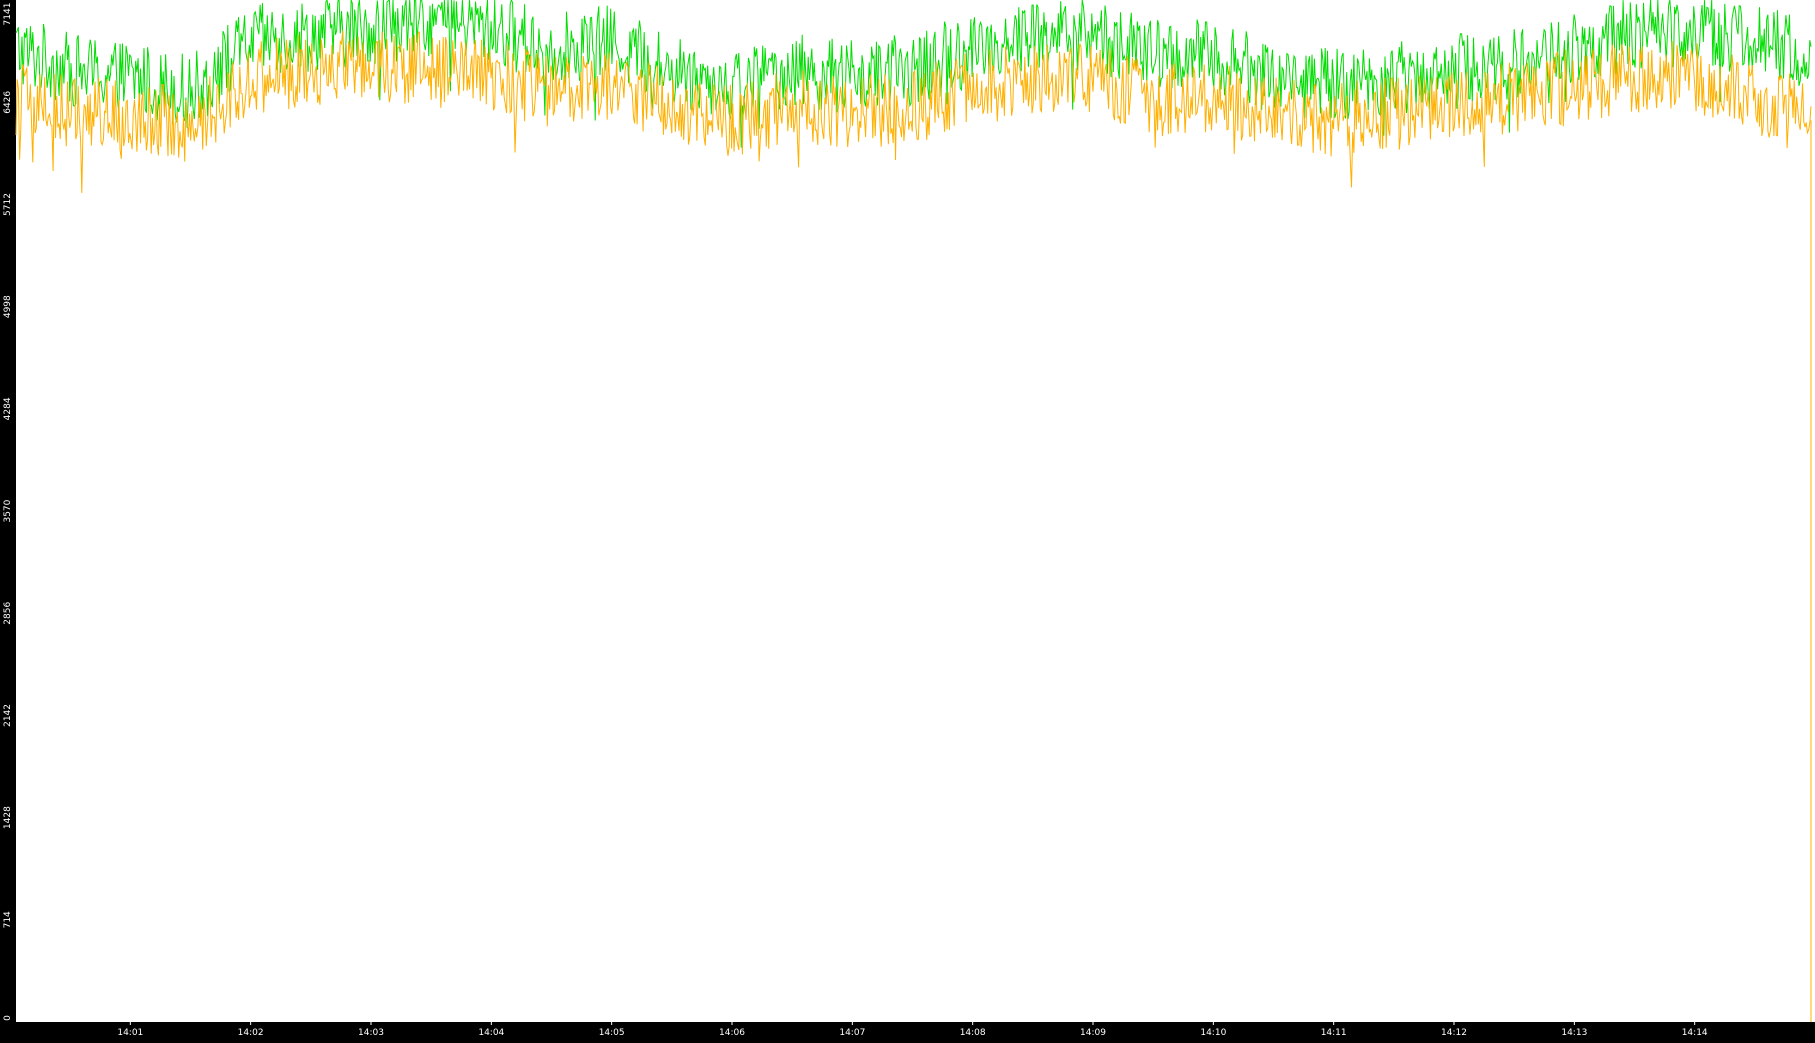  What do you see at coordinates (1093, 1033) in the screenshot?
I see `x-tick-label: 14:09` at bounding box center [1093, 1033].